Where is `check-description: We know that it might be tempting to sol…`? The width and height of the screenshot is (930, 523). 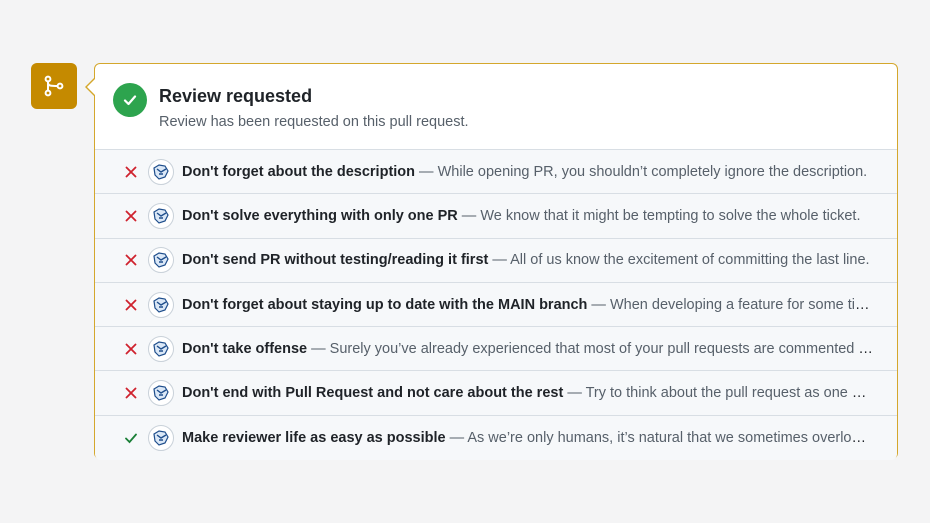 check-description: We know that it might be tempting to sol… is located at coordinates (670, 215).